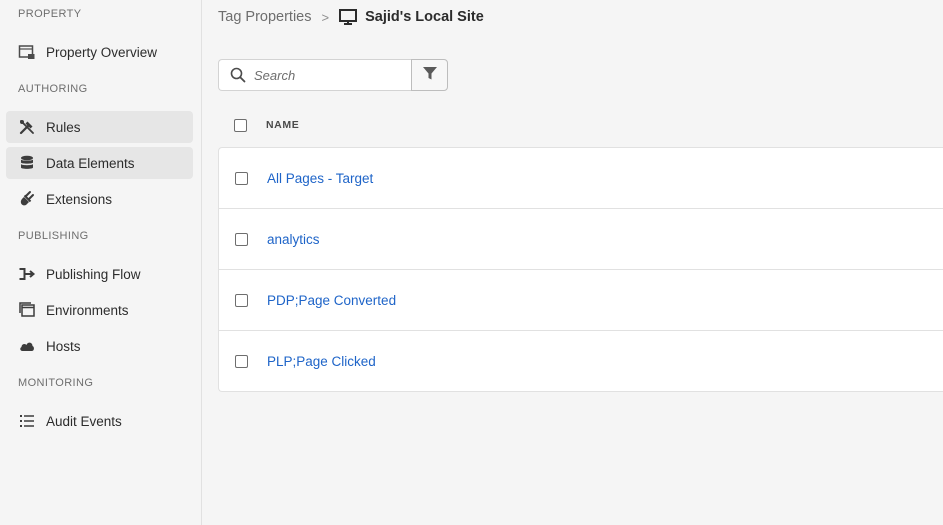 The width and height of the screenshot is (943, 525). What do you see at coordinates (63, 127) in the screenshot?
I see `sidebar-item-label: Rules` at bounding box center [63, 127].